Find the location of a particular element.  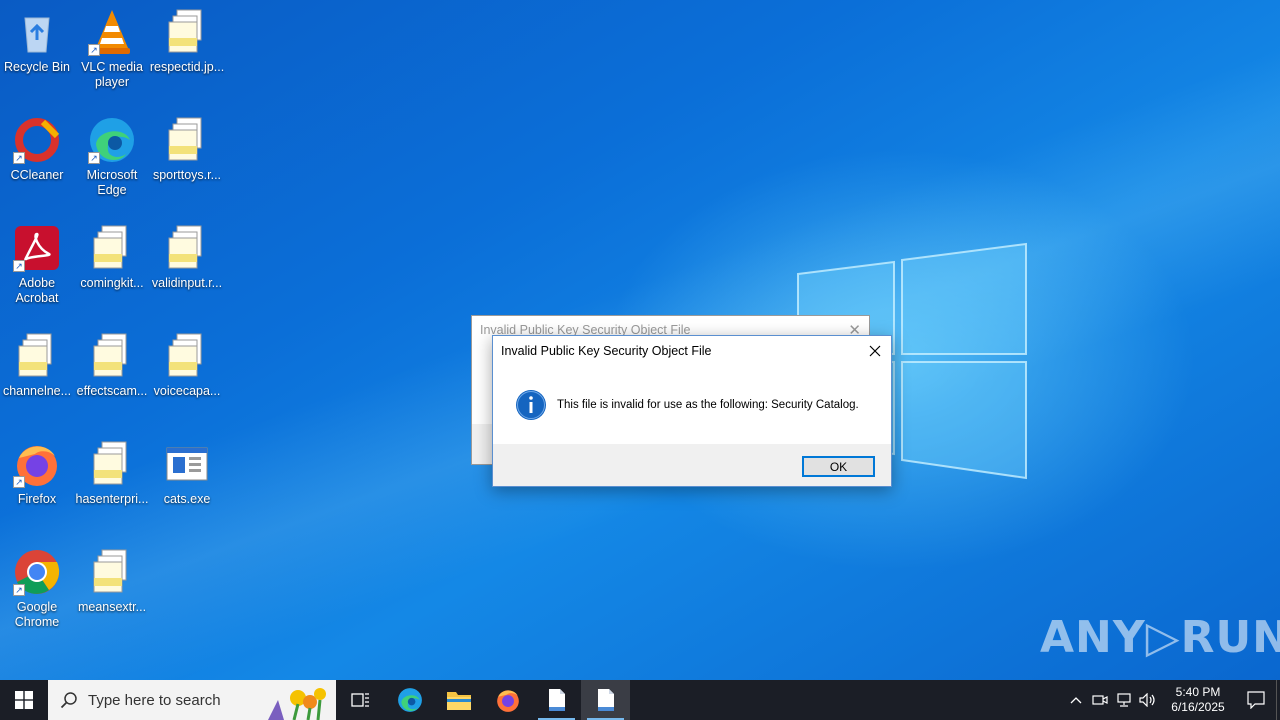

desktop-icon-google-chrome: ↗ Google Chrome is located at coordinates (37, 589).